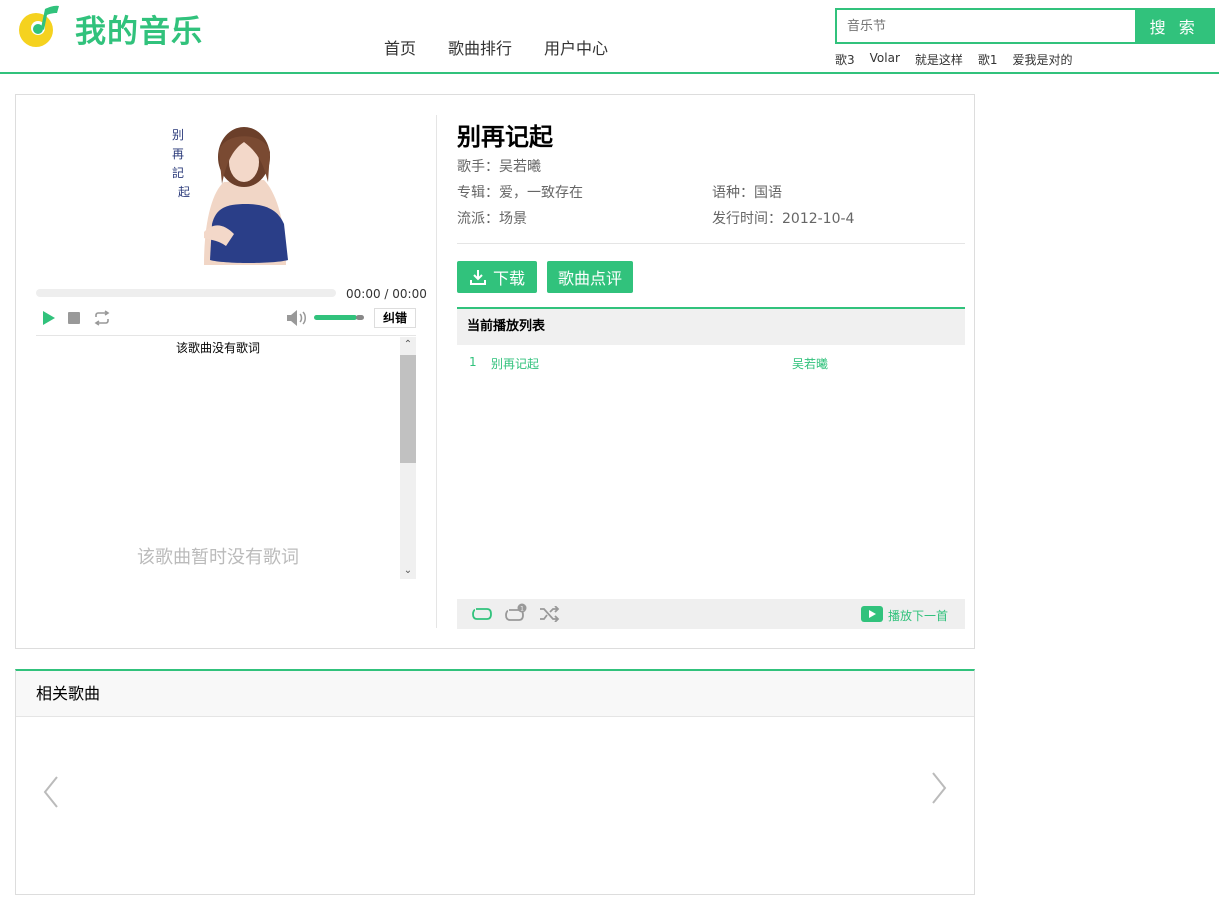  I want to click on info-divider, so click(711, 243).